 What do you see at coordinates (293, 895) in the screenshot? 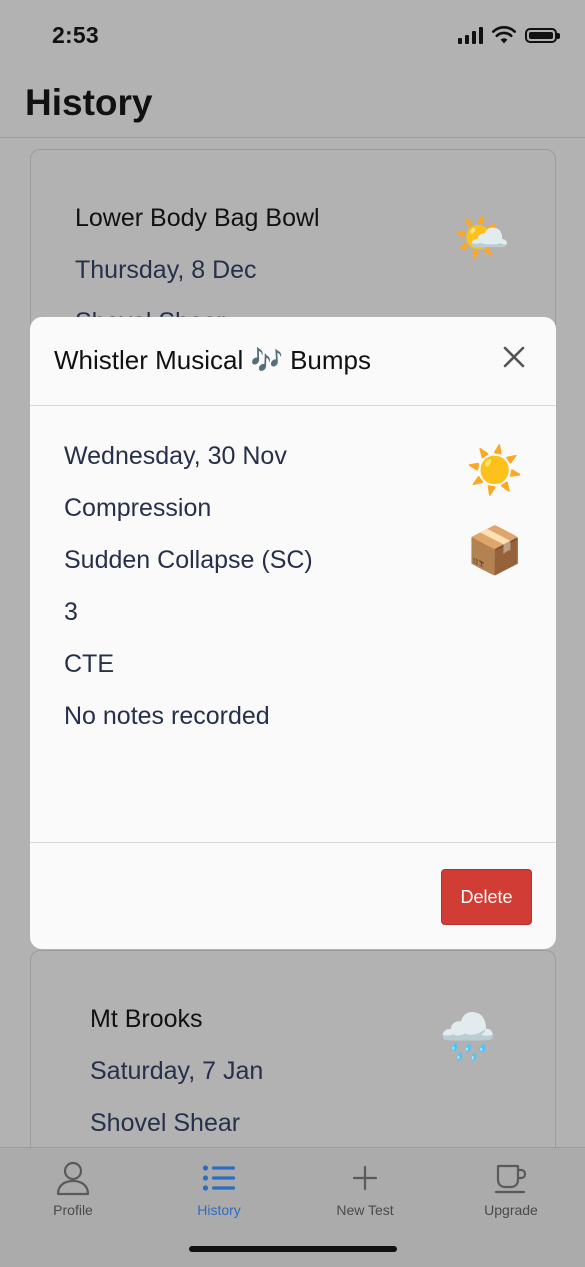
I see `modal-footer: Delete` at bounding box center [293, 895].